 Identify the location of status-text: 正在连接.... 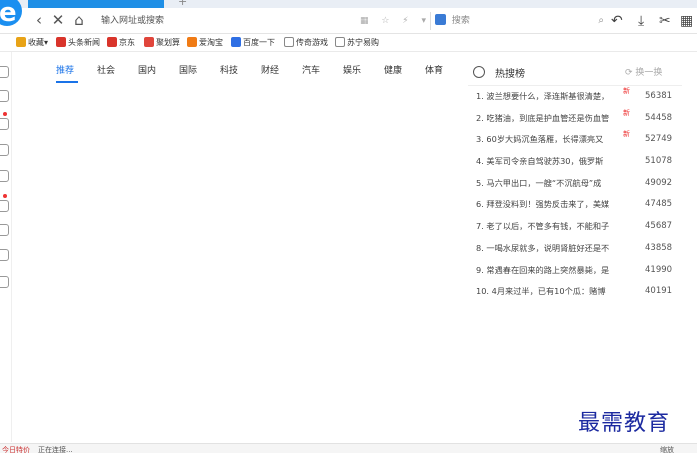
(55, 449).